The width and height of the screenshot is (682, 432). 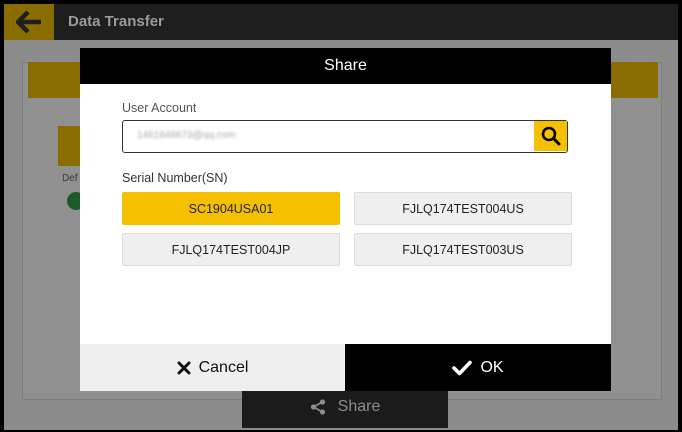 I want to click on dialog-title: Share, so click(x=345, y=65).